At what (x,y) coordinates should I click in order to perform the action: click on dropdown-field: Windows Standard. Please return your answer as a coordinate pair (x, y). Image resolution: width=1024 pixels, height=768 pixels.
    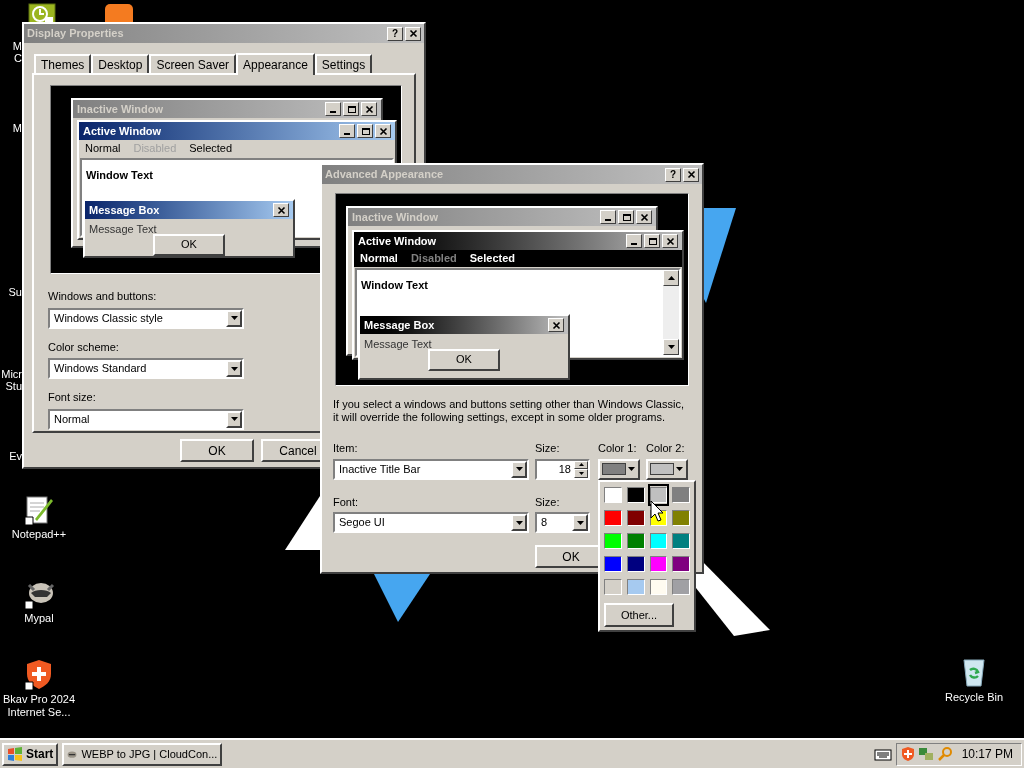
    Looking at the image, I should click on (146, 368).